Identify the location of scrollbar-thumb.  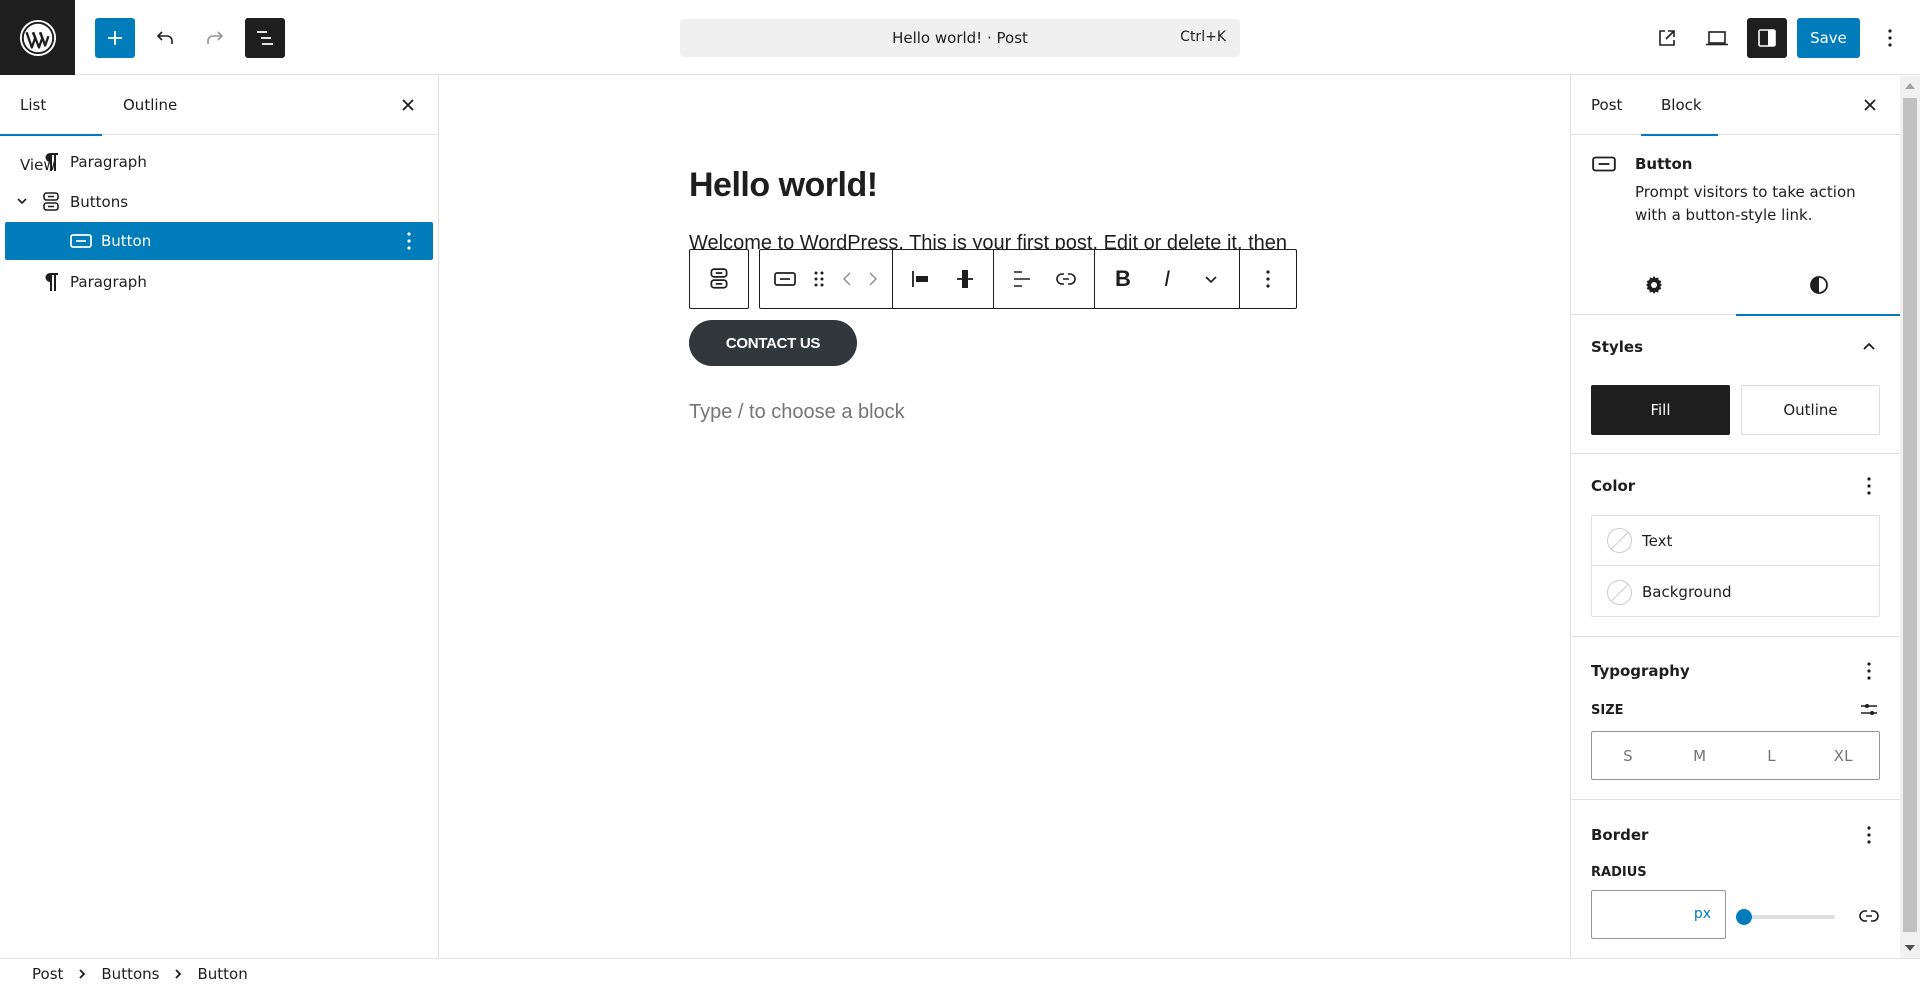
(1910, 515).